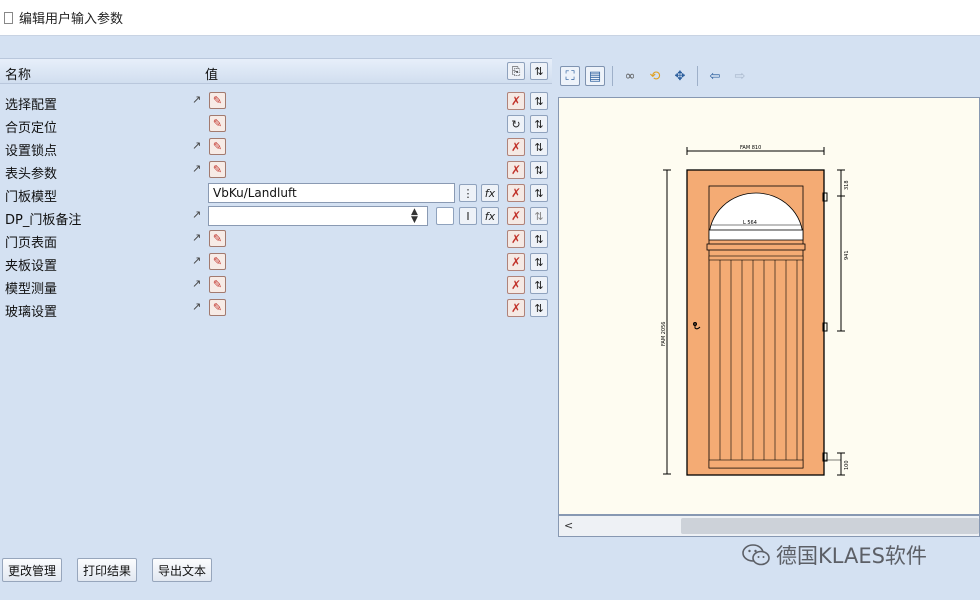 The height and width of the screenshot is (600, 980). What do you see at coordinates (445, 216) in the screenshot?
I see `color-swatch` at bounding box center [445, 216].